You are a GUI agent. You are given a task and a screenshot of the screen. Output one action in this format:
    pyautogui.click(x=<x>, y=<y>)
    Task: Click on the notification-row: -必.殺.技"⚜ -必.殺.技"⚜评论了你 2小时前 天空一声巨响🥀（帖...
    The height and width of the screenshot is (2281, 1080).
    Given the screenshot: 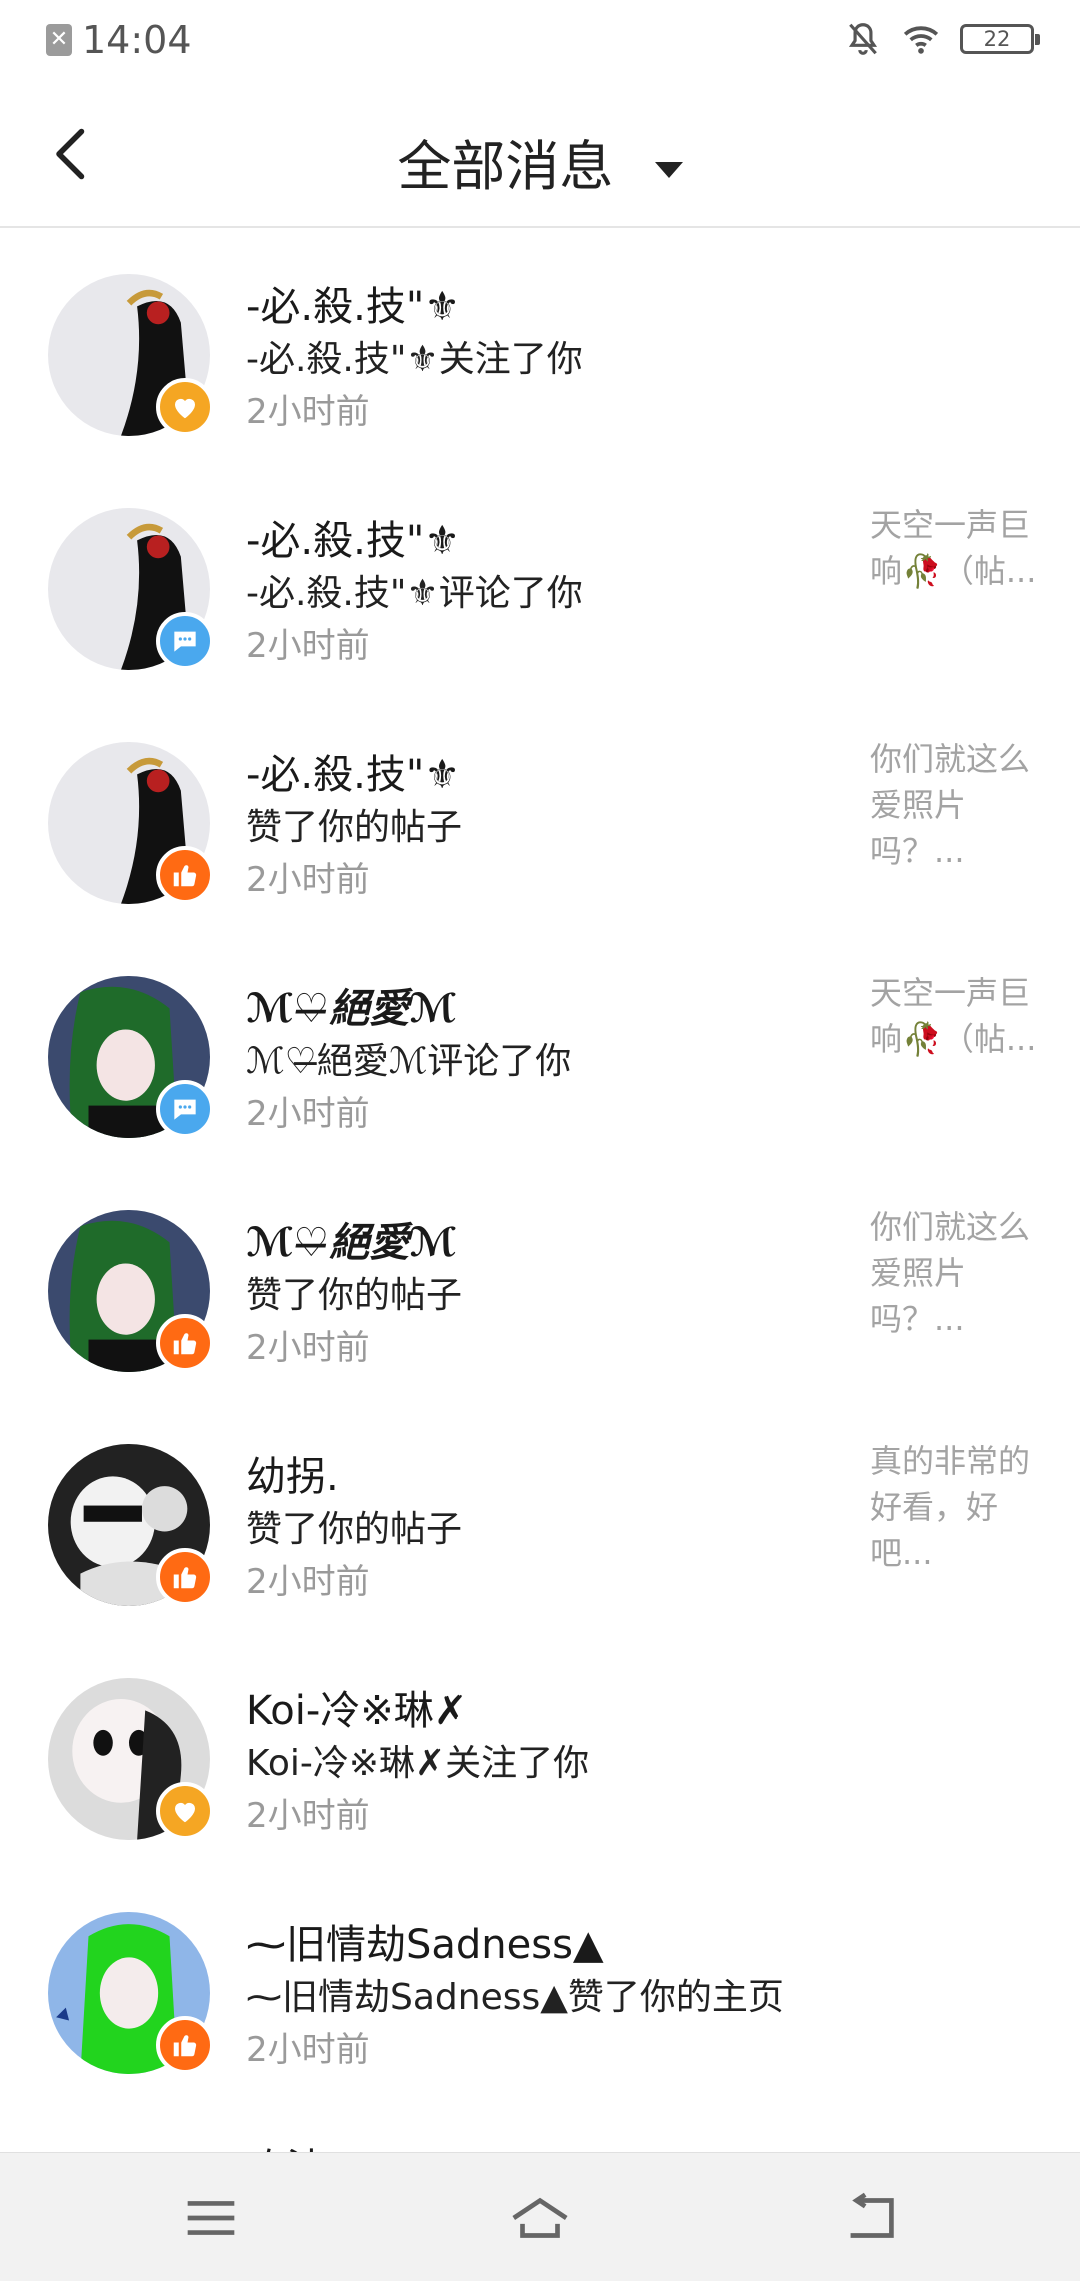 What is the action you would take?
    pyautogui.click(x=540, y=579)
    